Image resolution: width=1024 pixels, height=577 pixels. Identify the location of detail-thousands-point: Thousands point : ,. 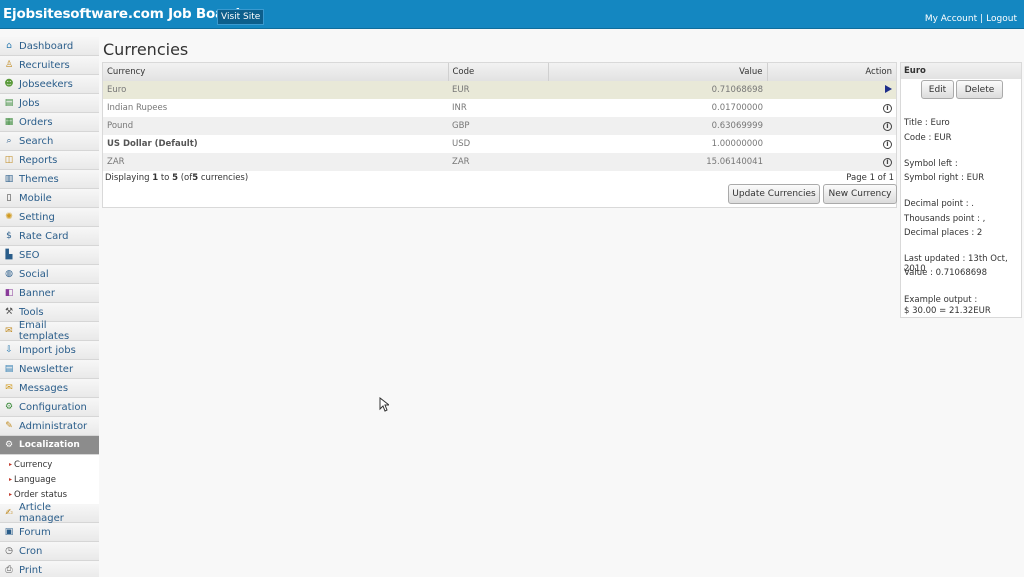
(945, 219).